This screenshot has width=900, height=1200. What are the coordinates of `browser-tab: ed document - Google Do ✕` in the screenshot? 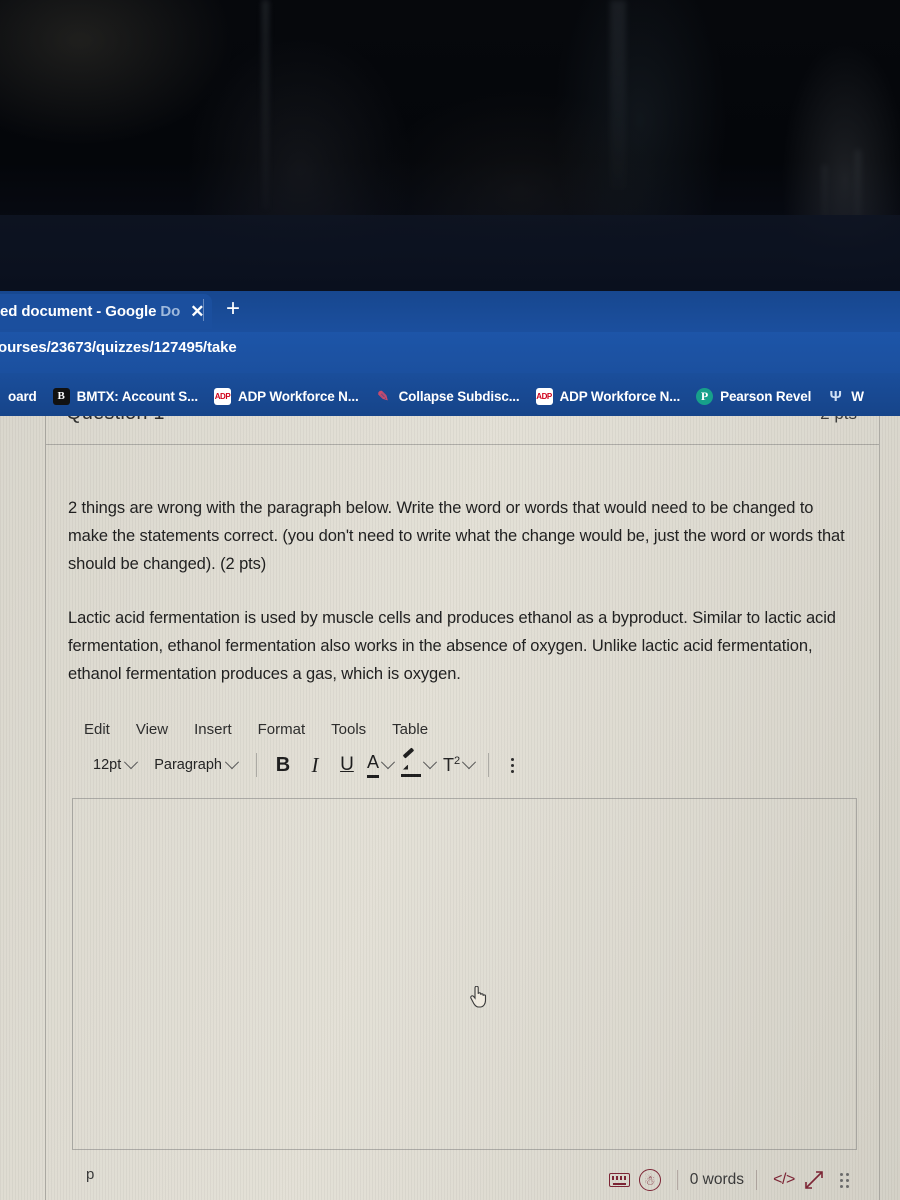 It's located at (106, 311).